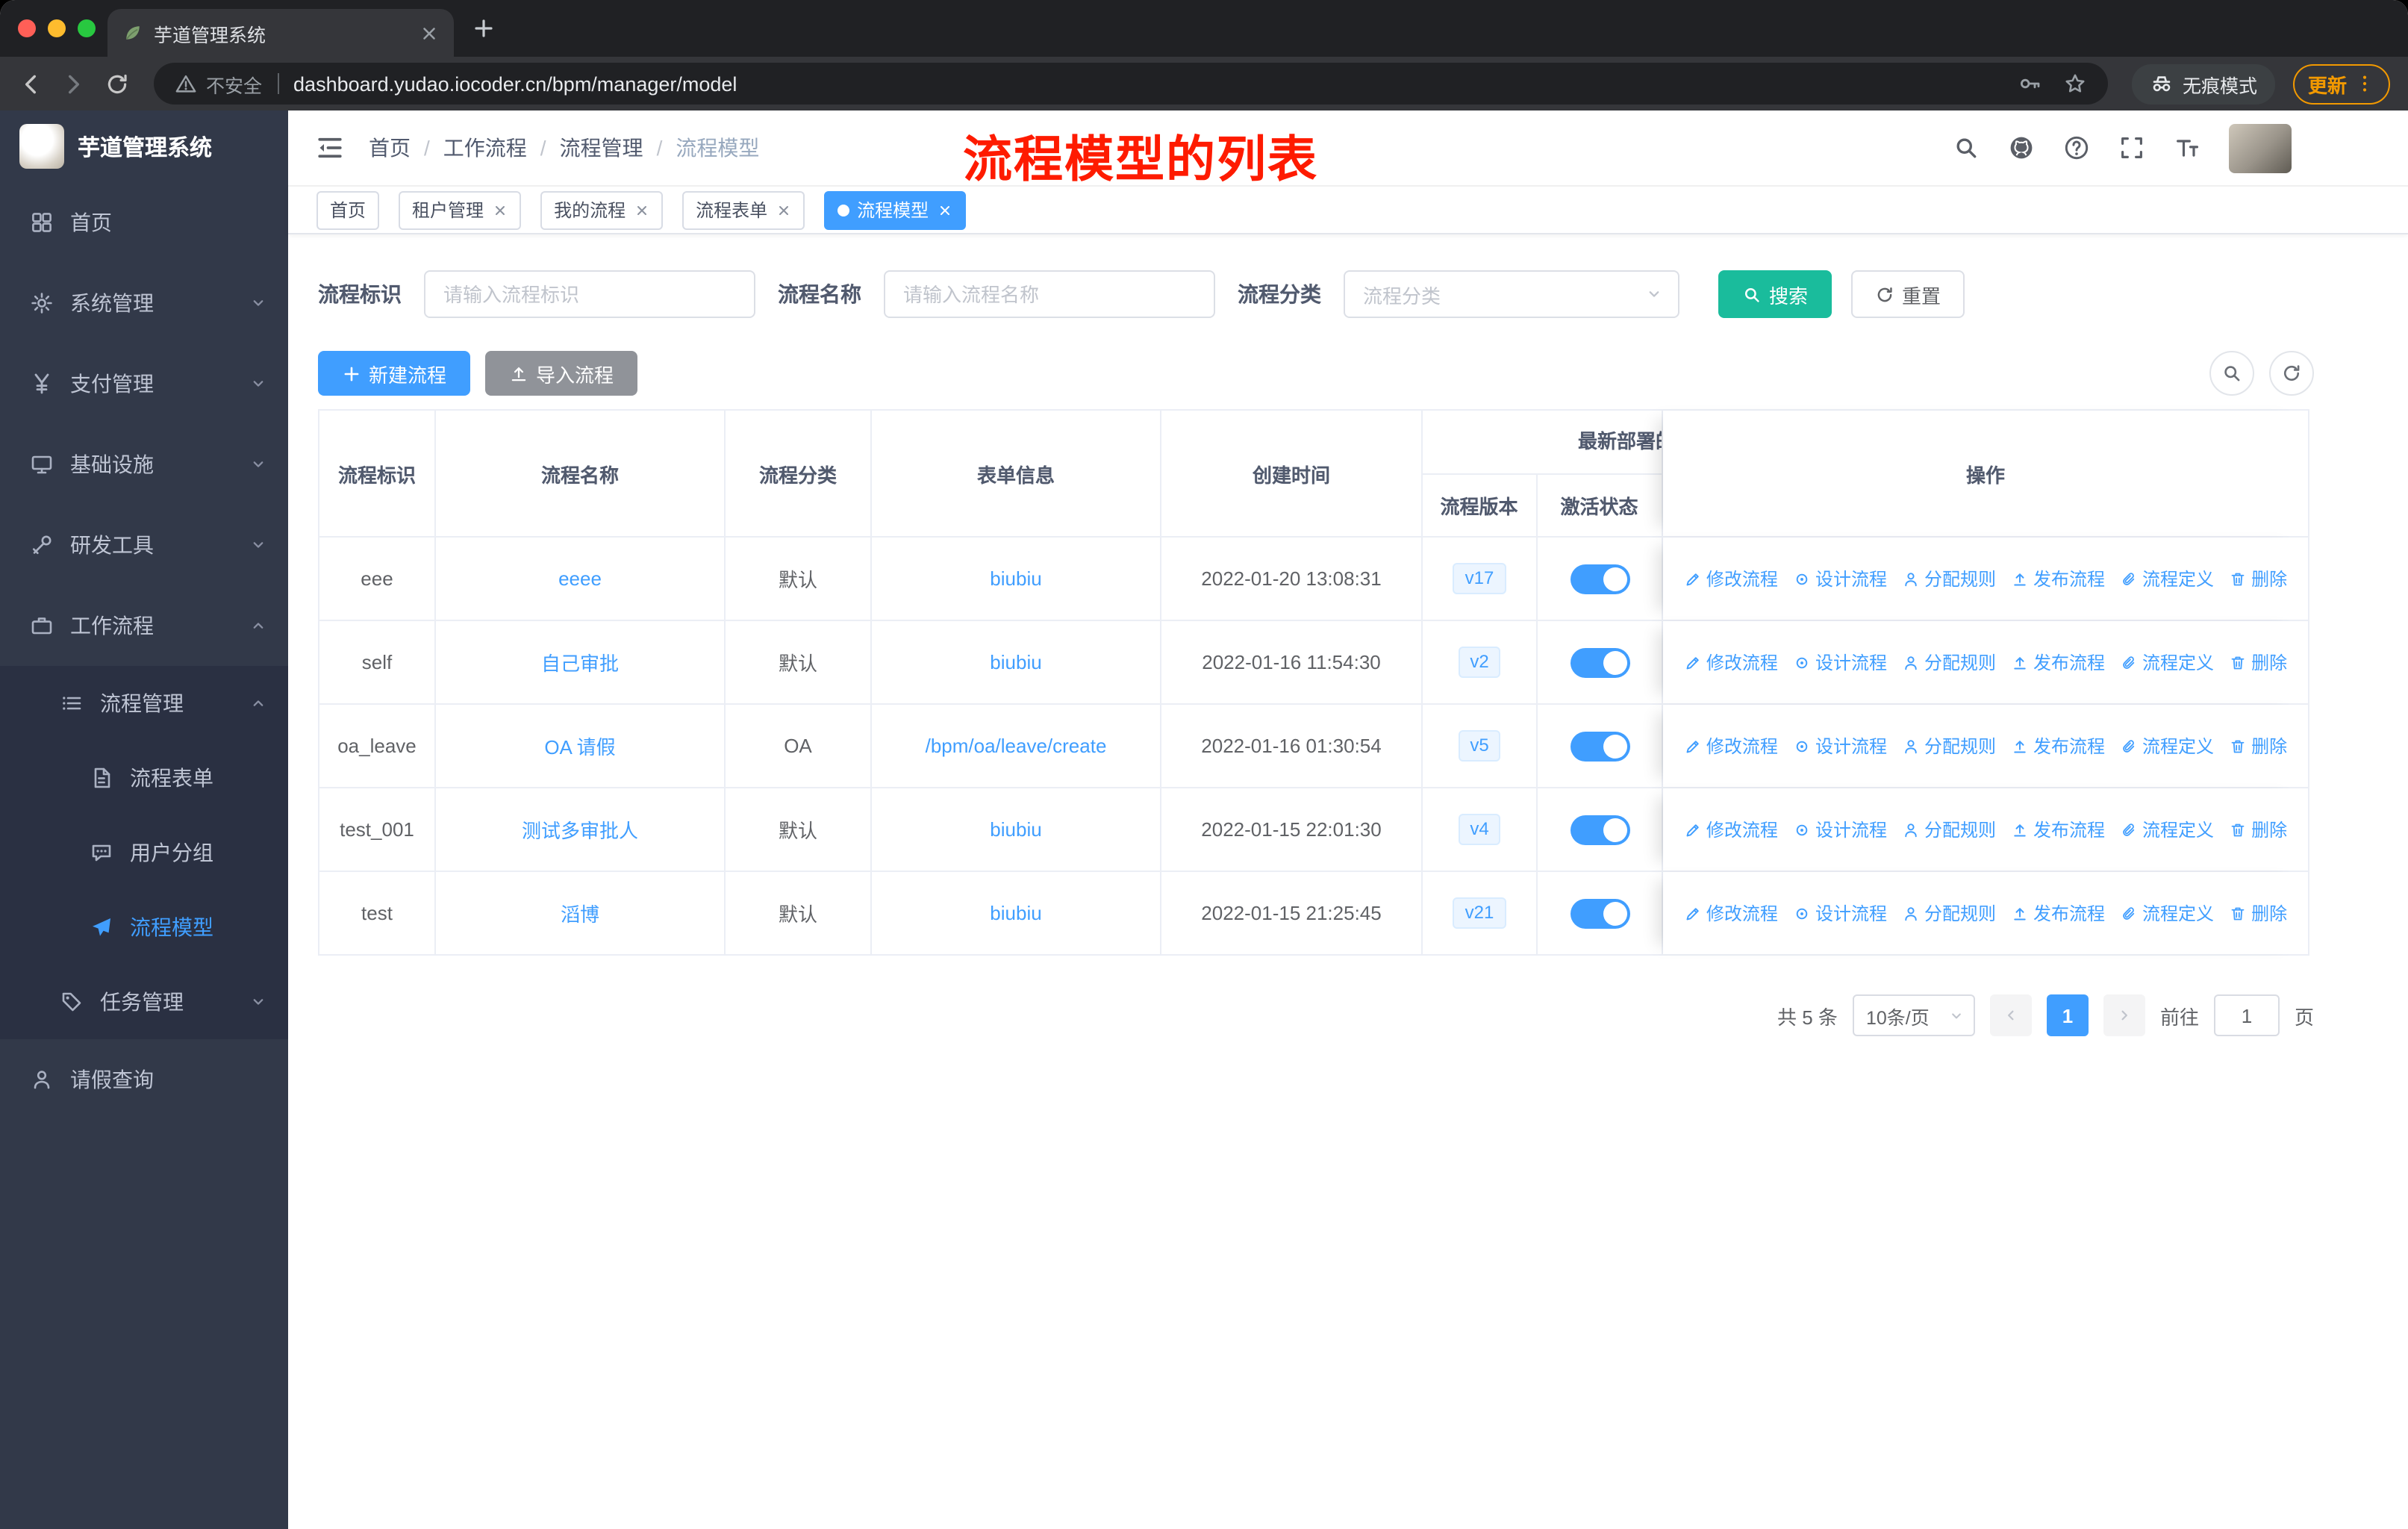 The height and width of the screenshot is (1529, 2408). Describe the element at coordinates (144, 1080) in the screenshot. I see `sidebar-item-leave-query: 请假查询` at that location.